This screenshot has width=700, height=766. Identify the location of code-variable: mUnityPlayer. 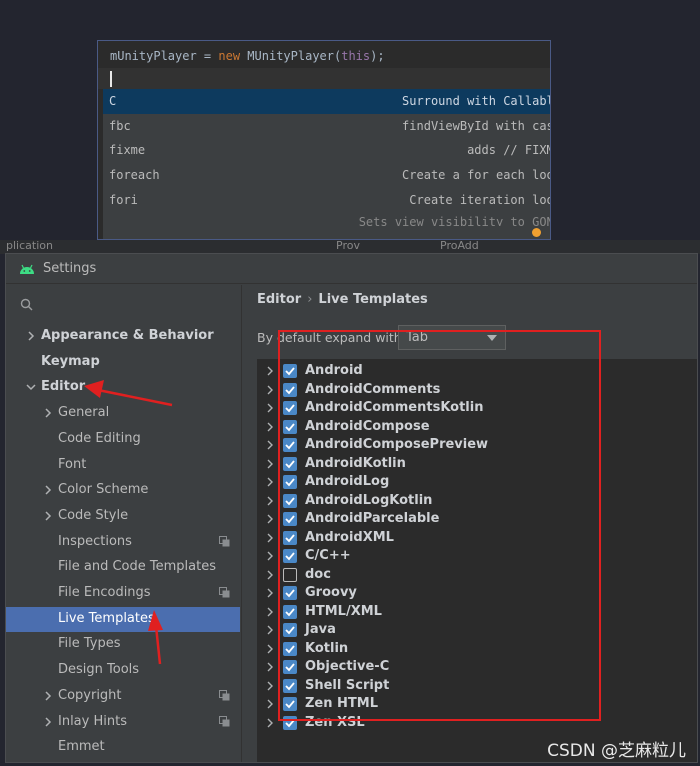
(153, 56).